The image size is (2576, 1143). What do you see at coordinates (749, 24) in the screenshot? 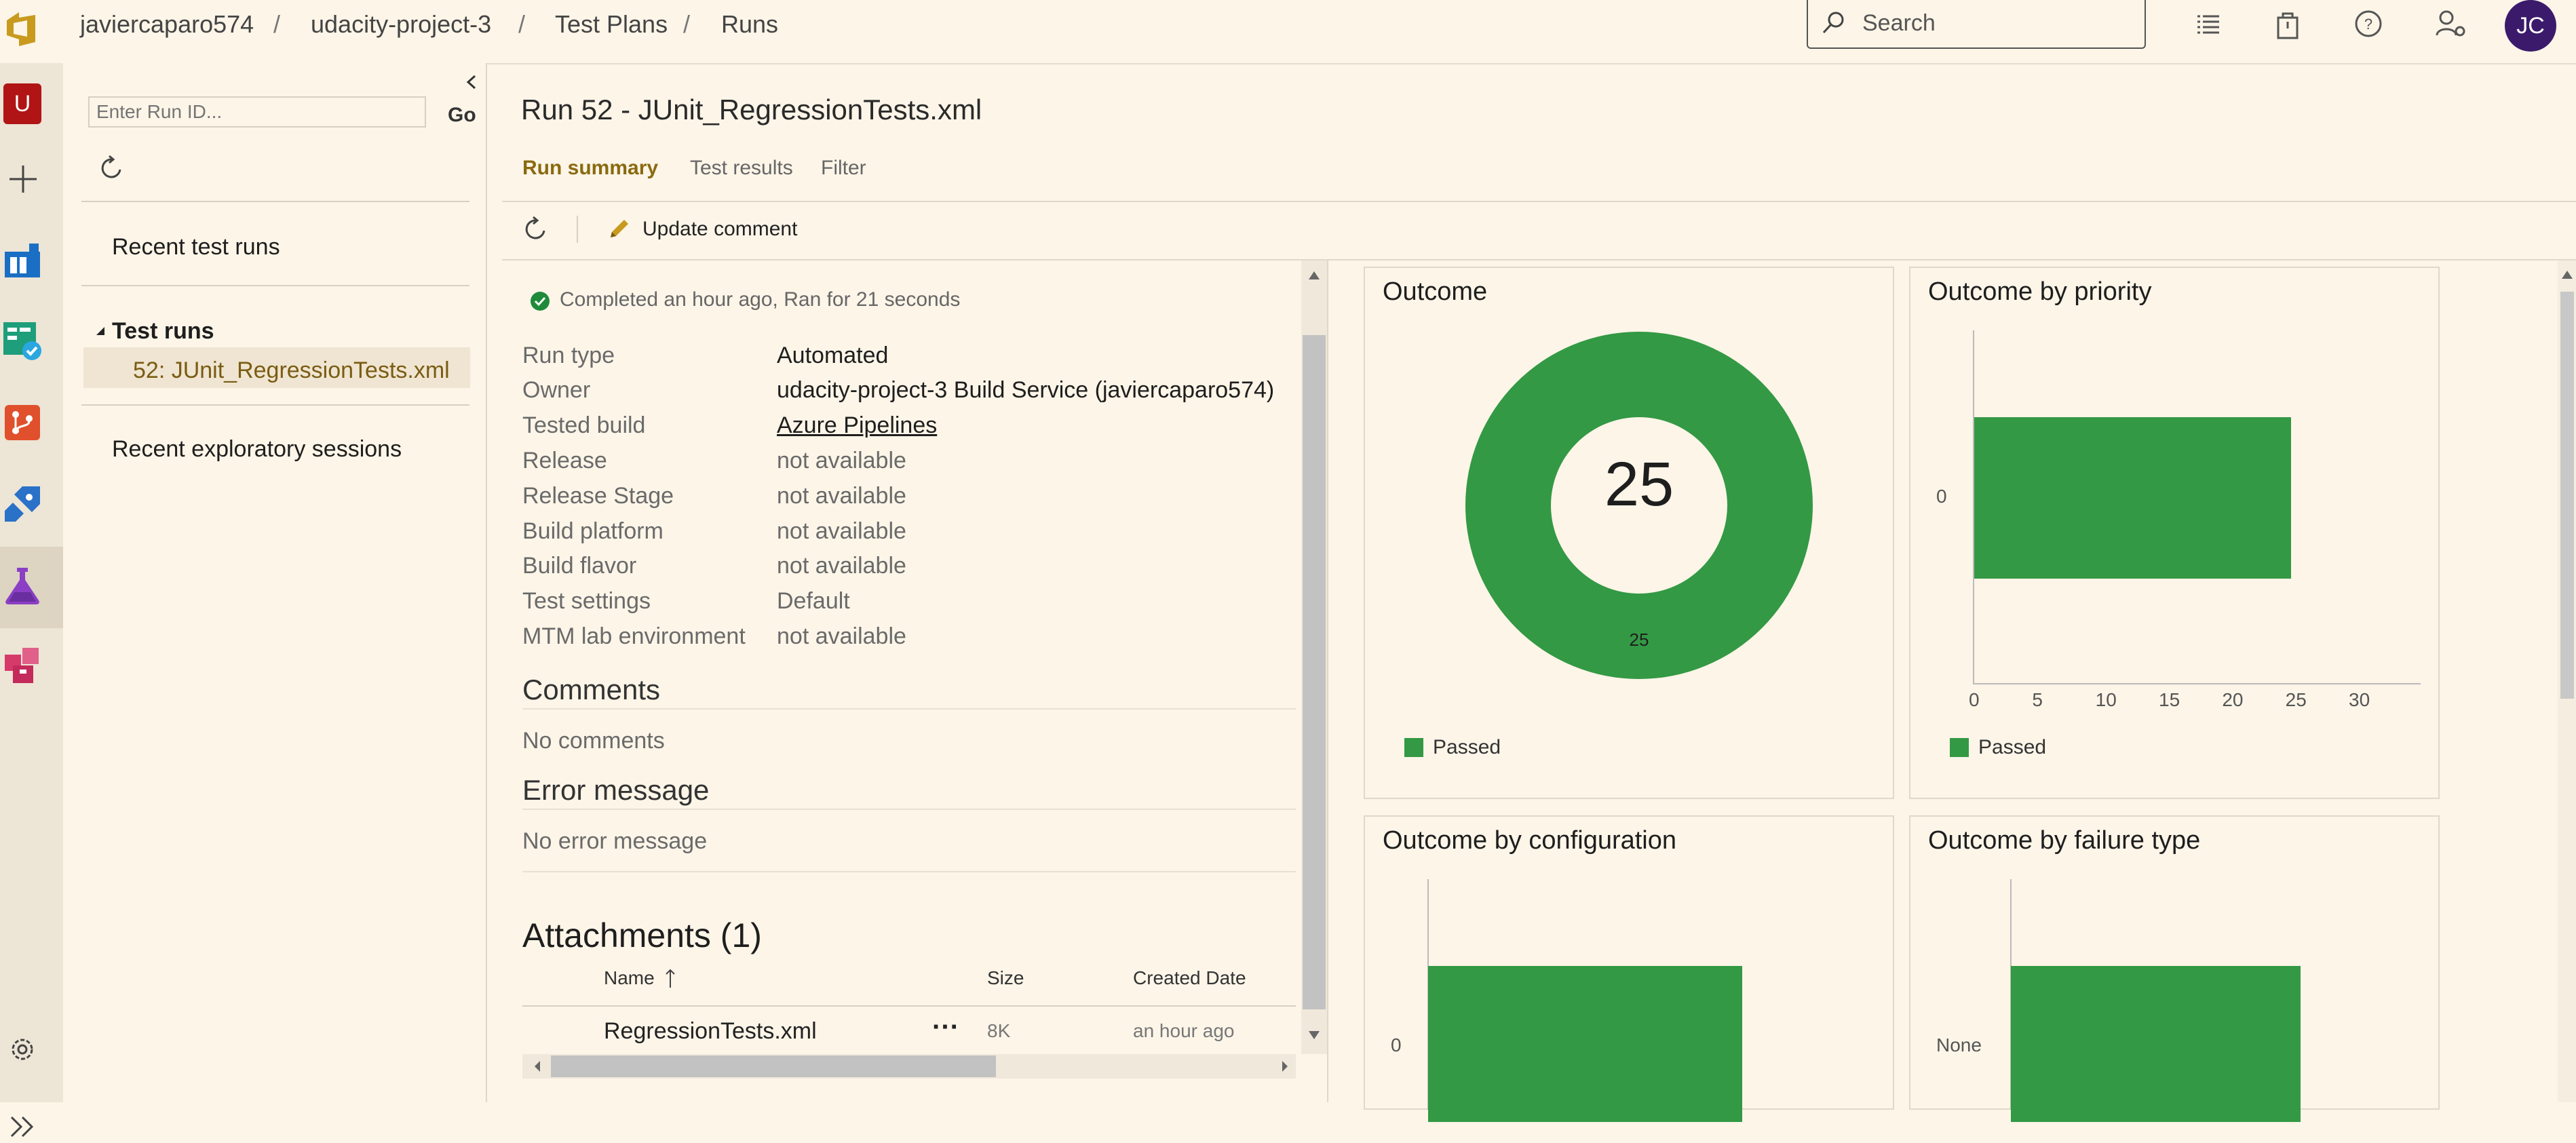
I see `breadcrumb-runs: Runs` at bounding box center [749, 24].